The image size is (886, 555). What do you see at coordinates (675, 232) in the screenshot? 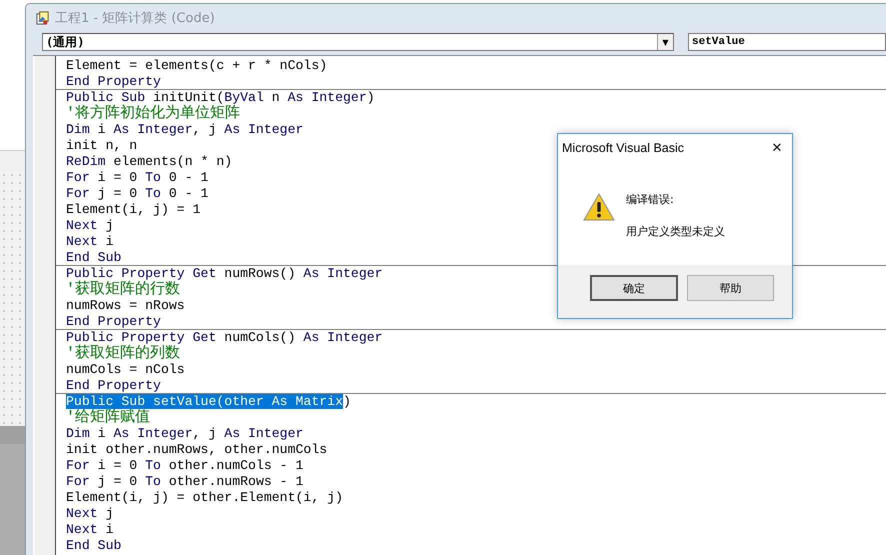
I see `error-message: 用户定义类型未定义` at bounding box center [675, 232].